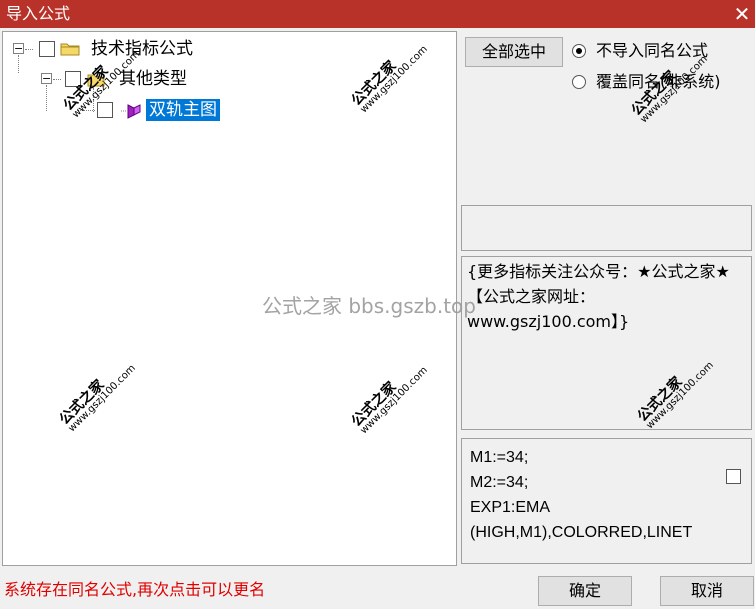 Image resolution: width=755 pixels, height=609 pixels. I want to click on status-message: 系统存在同名公式,再次点击可以更名, so click(135, 589).